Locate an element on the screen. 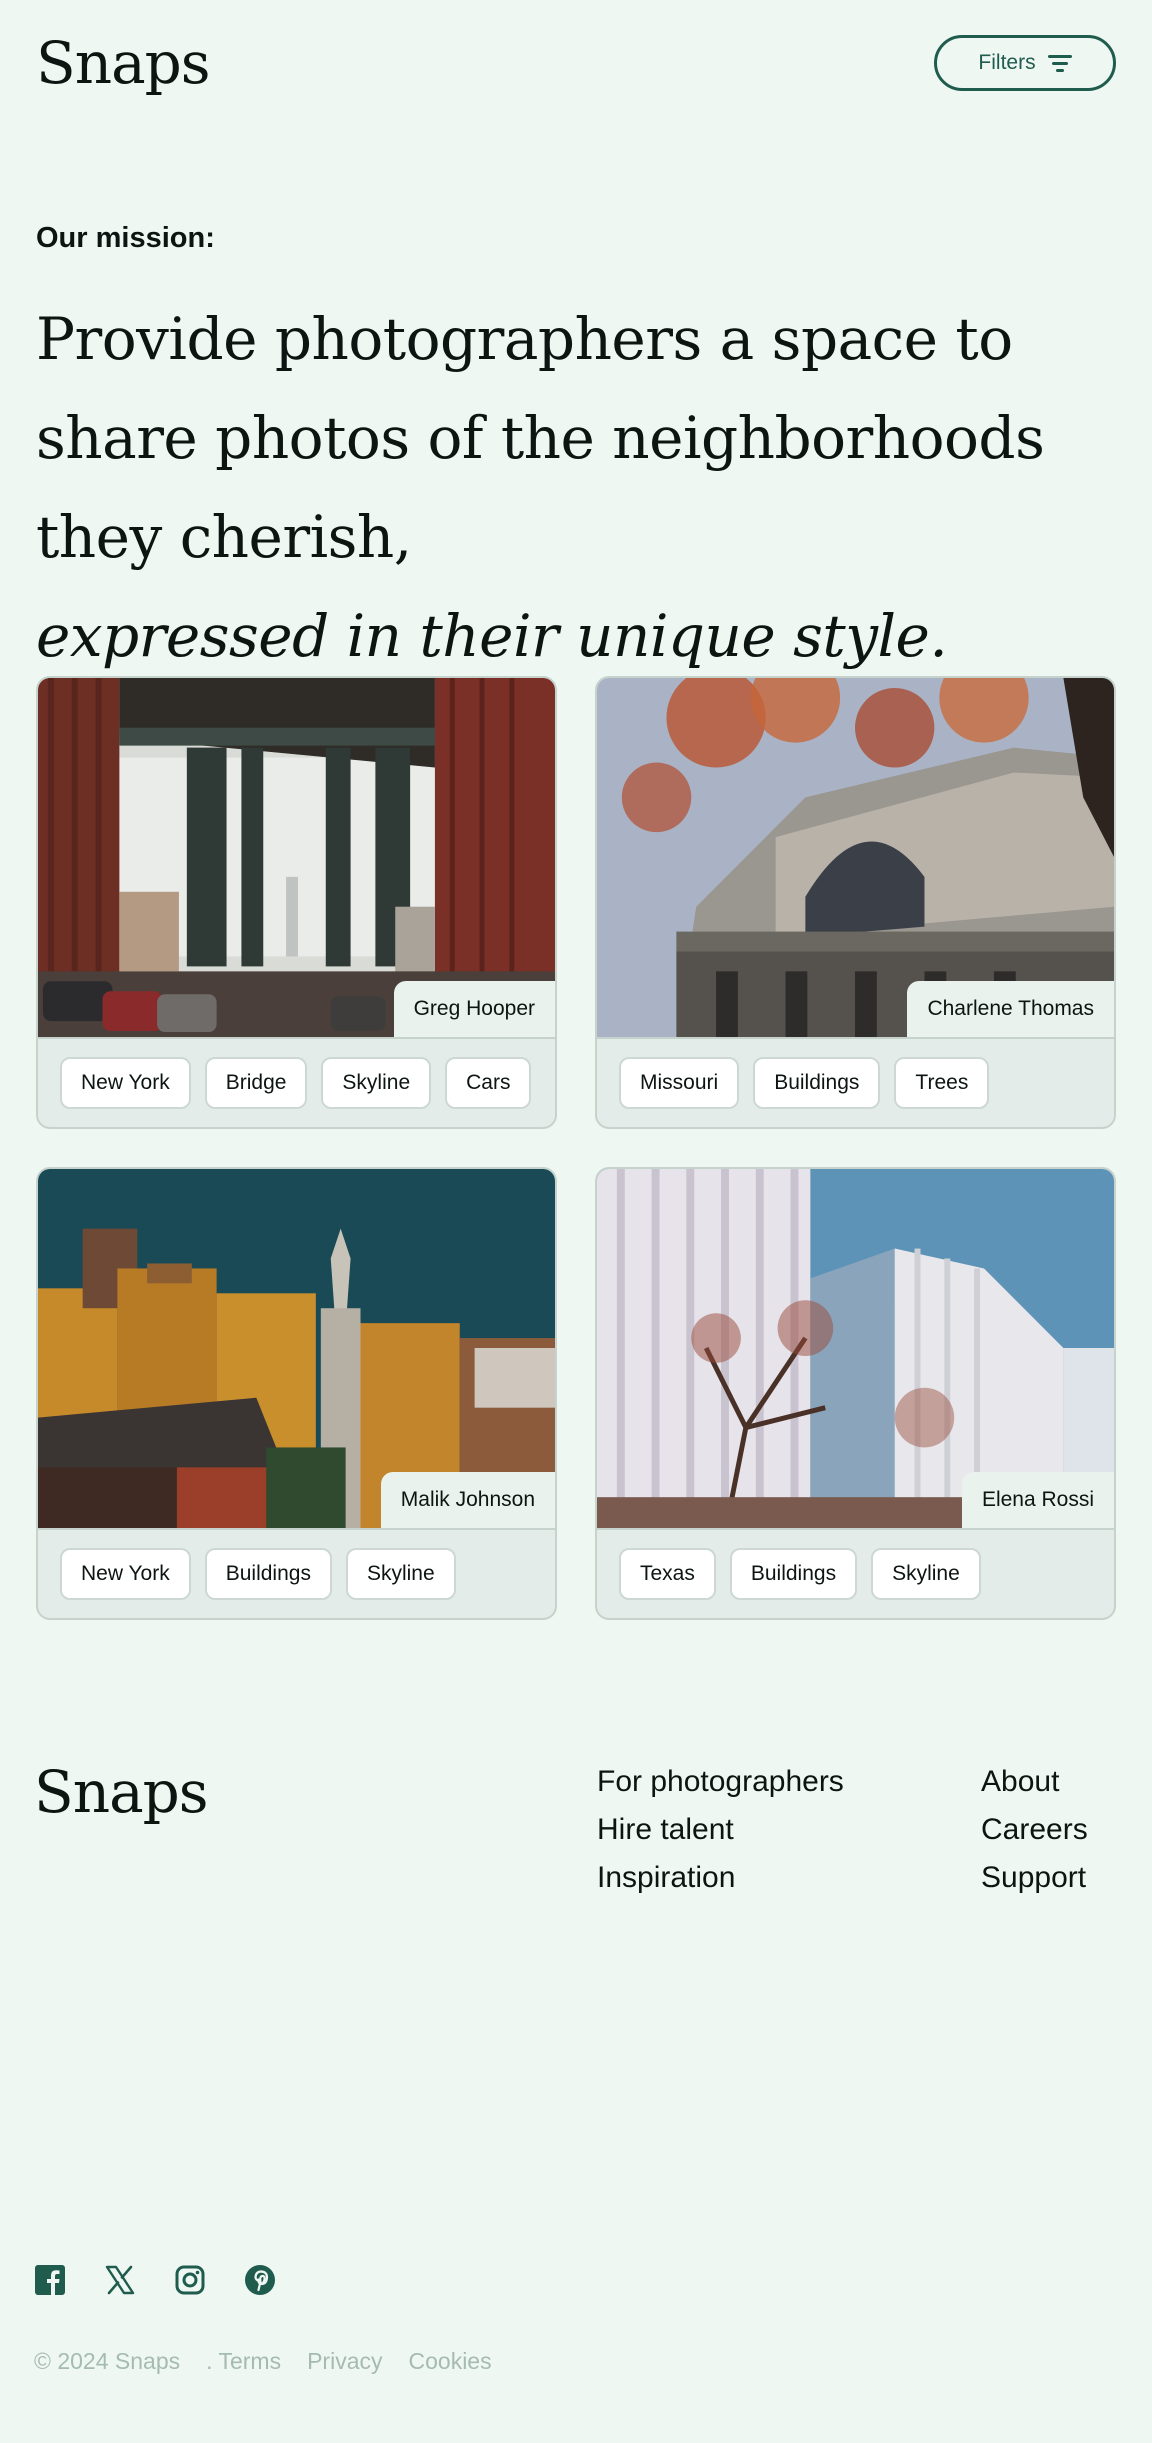  mission-italic: expressed in their unique style. is located at coordinates (492, 636).